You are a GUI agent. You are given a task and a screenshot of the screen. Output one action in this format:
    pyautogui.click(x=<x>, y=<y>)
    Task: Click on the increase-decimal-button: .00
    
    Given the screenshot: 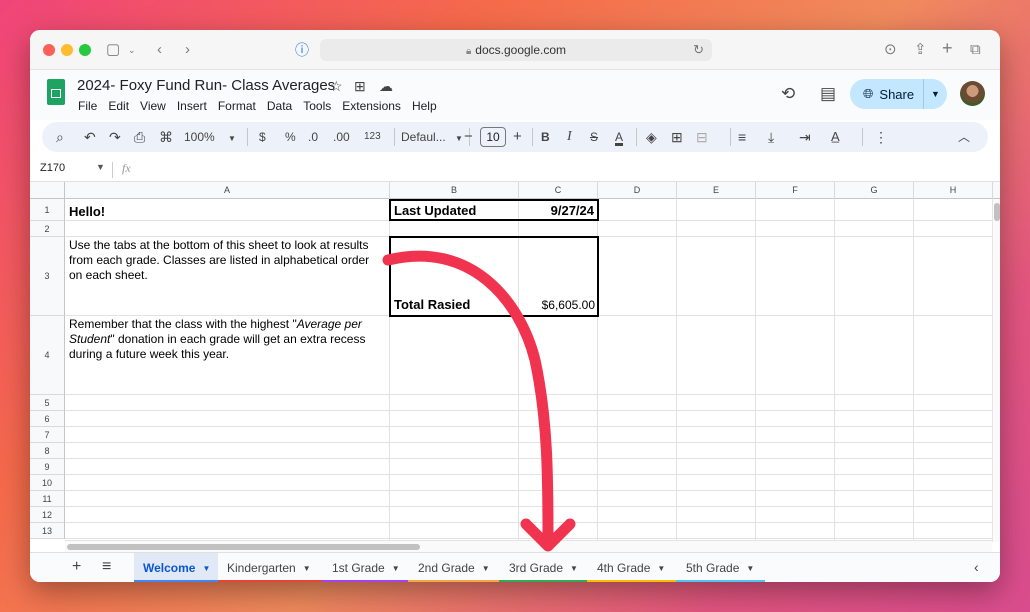 What is the action you would take?
    pyautogui.click(x=341, y=137)
    